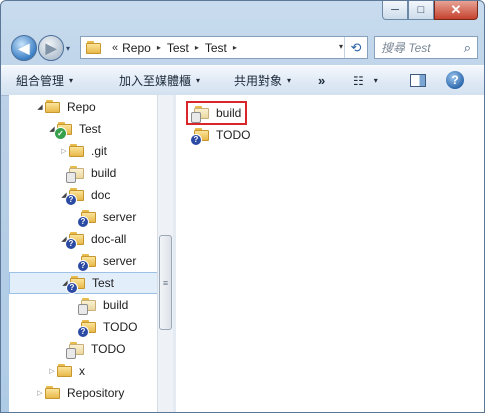 Image resolution: width=485 pixels, height=413 pixels. I want to click on tree-item: ▷ x, so click(83, 371).